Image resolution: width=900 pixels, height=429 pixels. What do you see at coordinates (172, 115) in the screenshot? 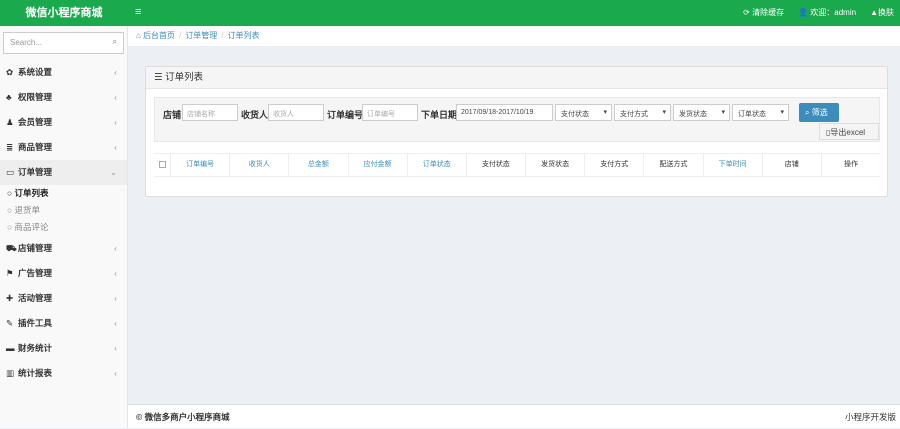
I see `shop-label: 店铺` at bounding box center [172, 115].